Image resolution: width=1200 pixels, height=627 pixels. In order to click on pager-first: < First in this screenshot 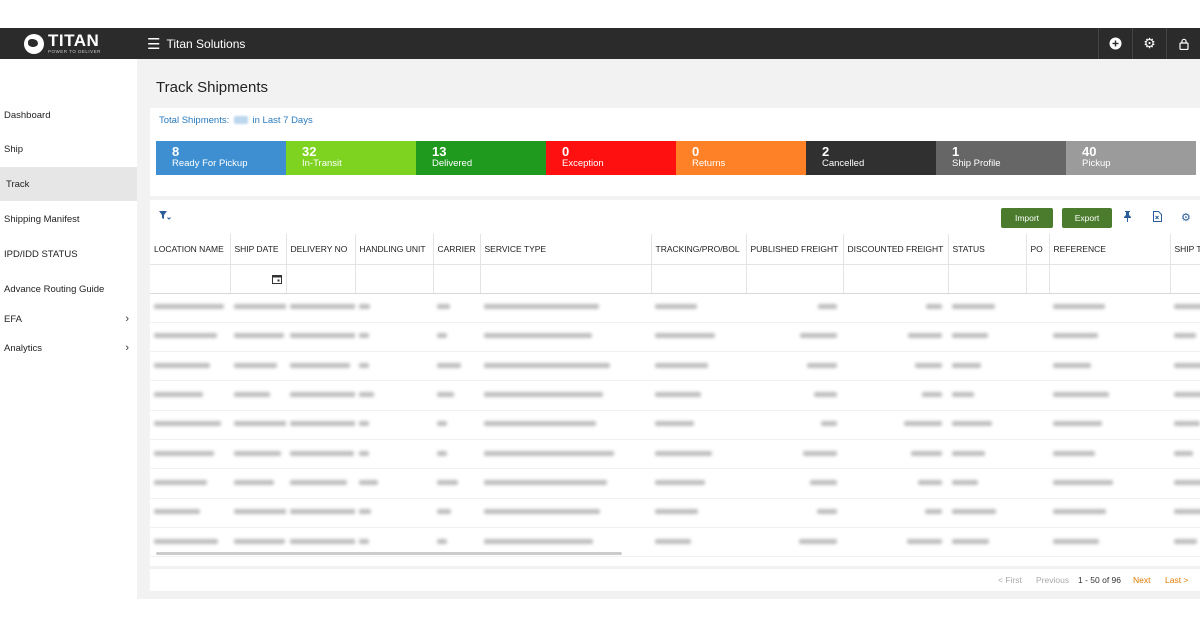, I will do `click(1010, 580)`.